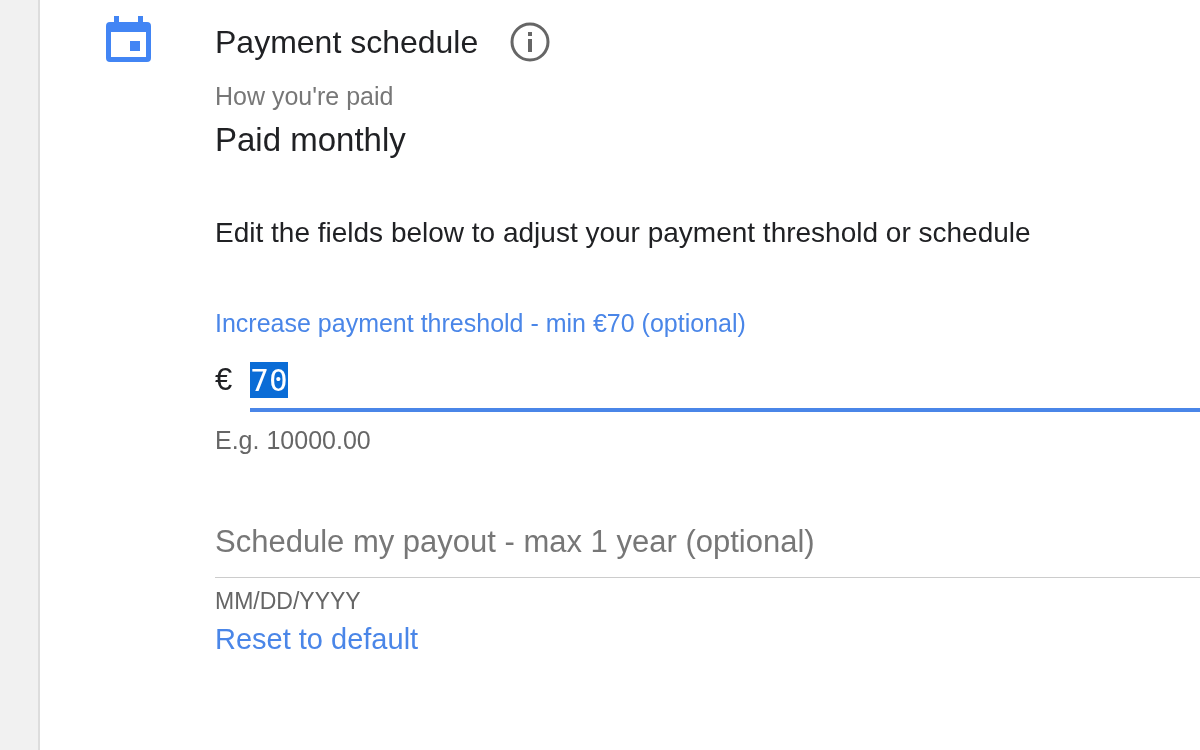 The image size is (1200, 750). Describe the element at coordinates (288, 601) in the screenshot. I see `date-format-hint: MM/DD/YYYY` at that location.